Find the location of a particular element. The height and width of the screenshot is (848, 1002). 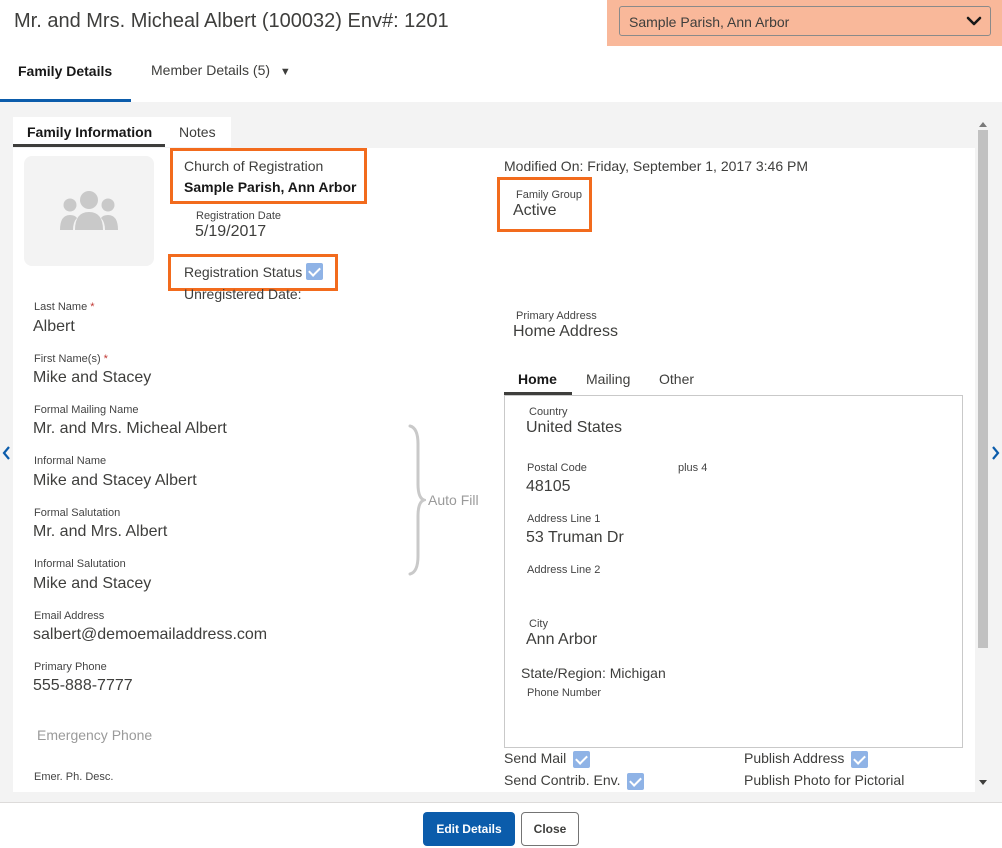

city-label: City is located at coordinates (538, 624).